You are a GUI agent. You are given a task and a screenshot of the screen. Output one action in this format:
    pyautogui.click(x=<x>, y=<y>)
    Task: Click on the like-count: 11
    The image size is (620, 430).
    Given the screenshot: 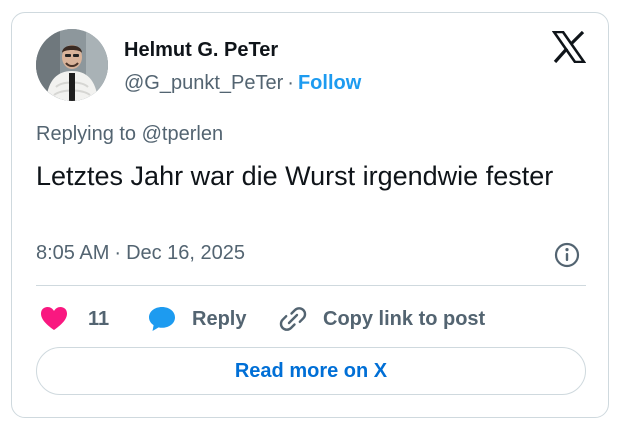 What is the action you would take?
    pyautogui.click(x=99, y=318)
    